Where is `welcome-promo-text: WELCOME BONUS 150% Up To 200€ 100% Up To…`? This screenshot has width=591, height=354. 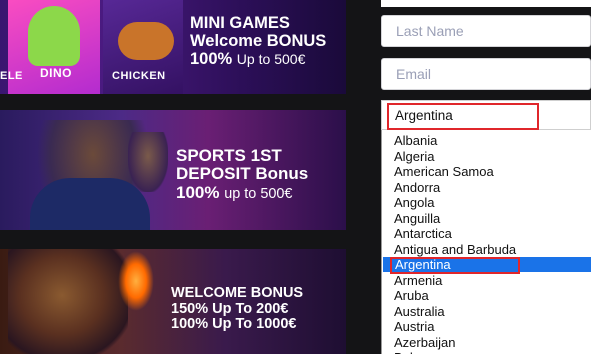
welcome-promo-text: WELCOME BONUS 150% Up To 200€ 100% Up To… is located at coordinates (237, 309).